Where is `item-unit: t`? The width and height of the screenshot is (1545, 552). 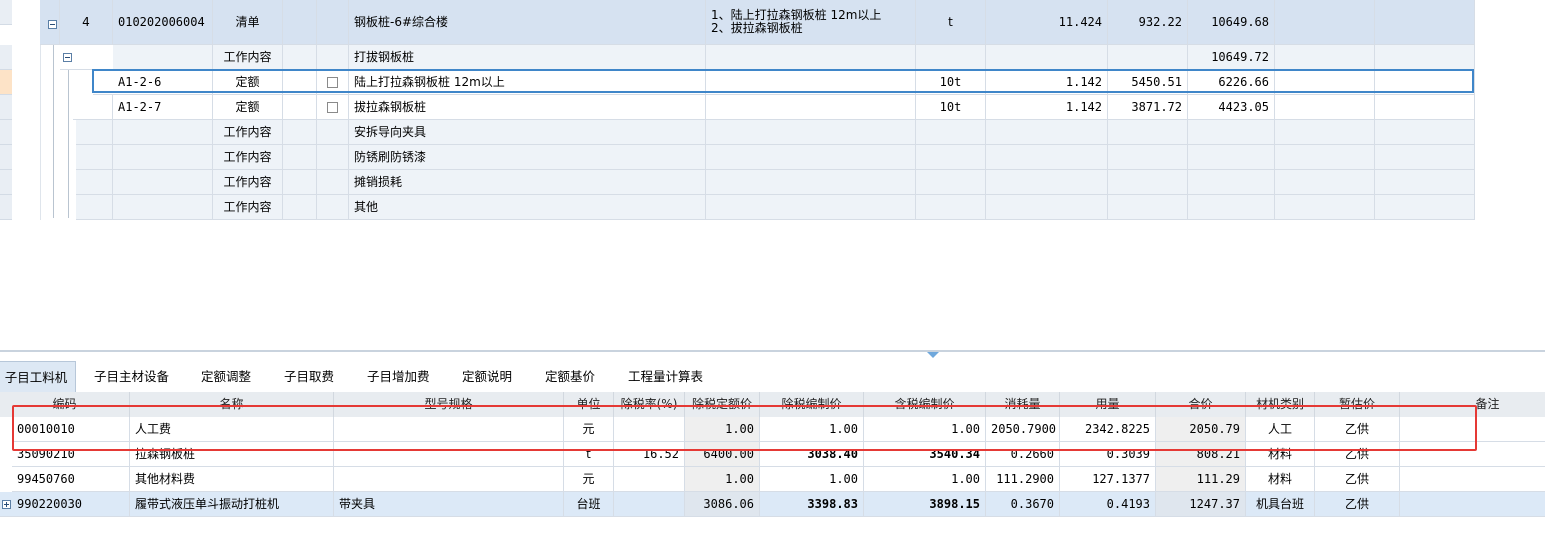
item-unit: t is located at coordinates (951, 22).